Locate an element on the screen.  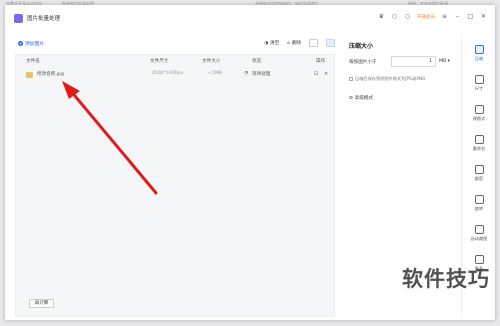
file-toolbar: + 添加图片 ◑ 清空 ⌂ 删除 is located at coordinates (175, 44).